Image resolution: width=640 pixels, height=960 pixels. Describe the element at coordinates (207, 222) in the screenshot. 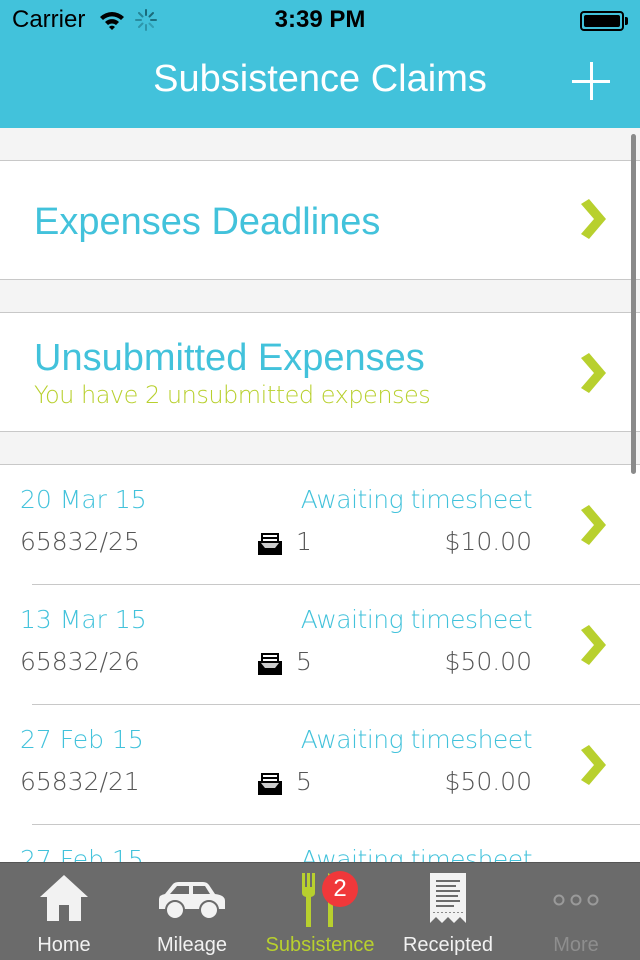

I see `section-title: Expenses Deadlines` at that location.